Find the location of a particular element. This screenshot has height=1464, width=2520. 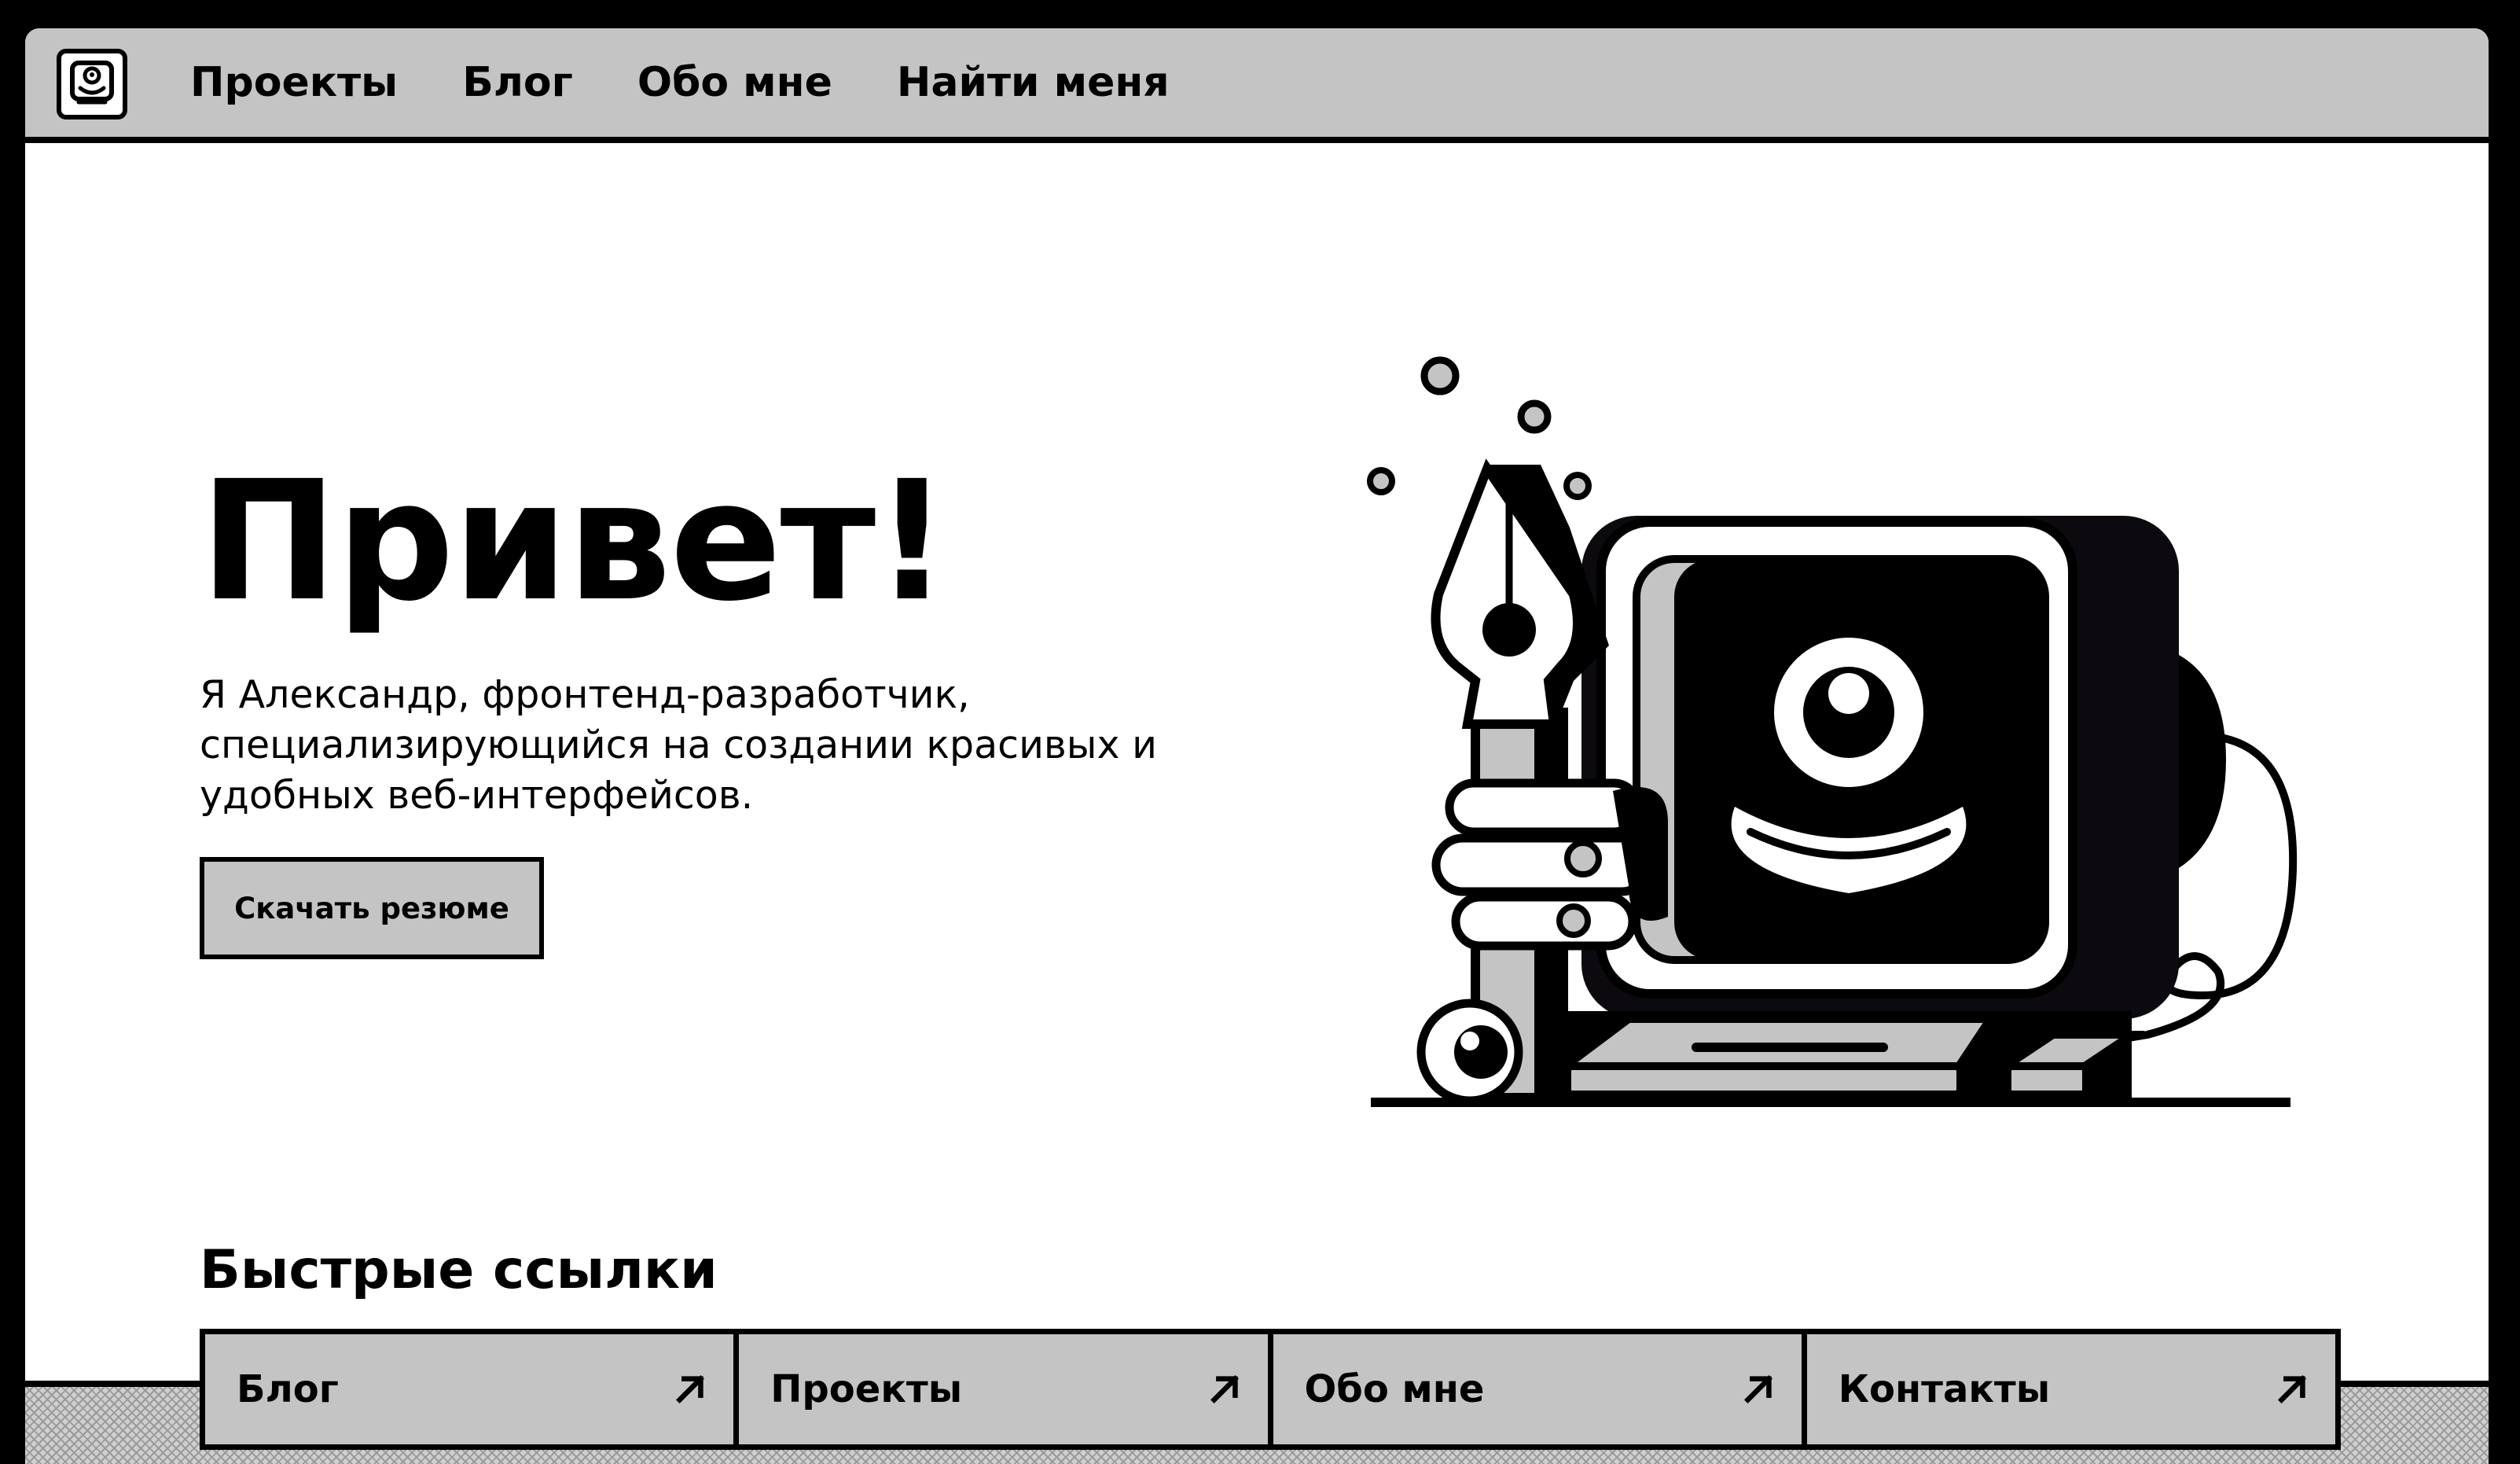

hero-title: Привет! is located at coordinates (575, 541).